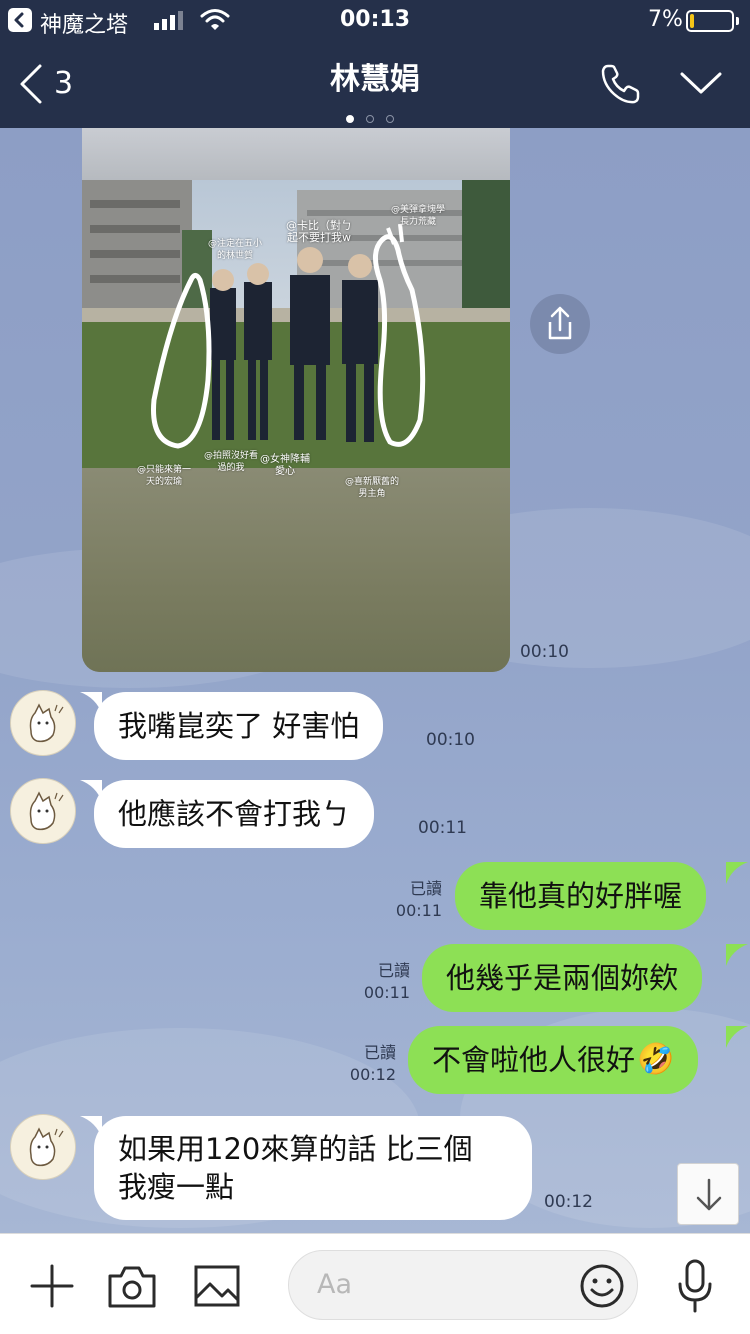 This screenshot has width=750, height=1334. I want to click on message-text: 靠他真的好胖喔, so click(581, 896).